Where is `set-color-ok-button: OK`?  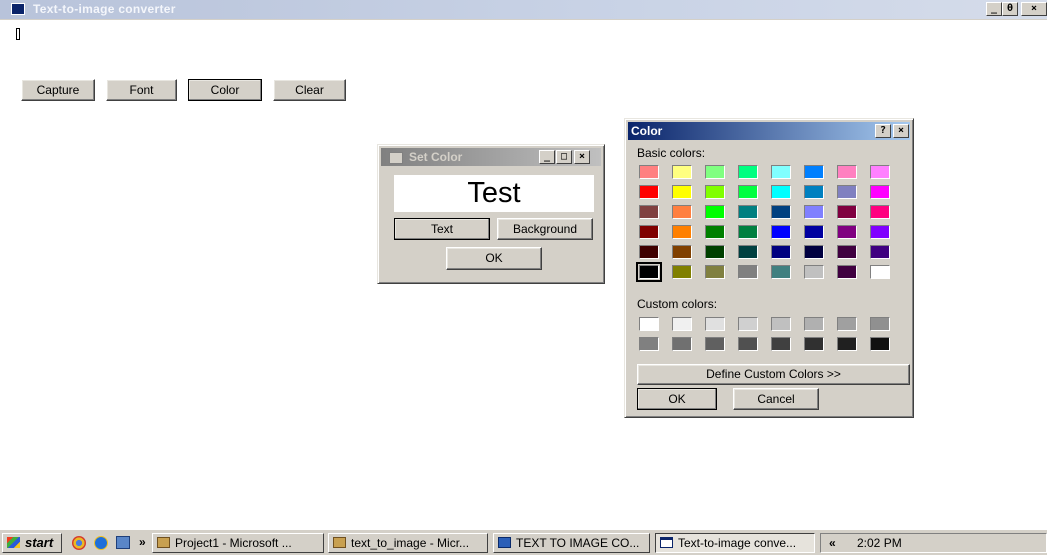 set-color-ok-button: OK is located at coordinates (494, 258).